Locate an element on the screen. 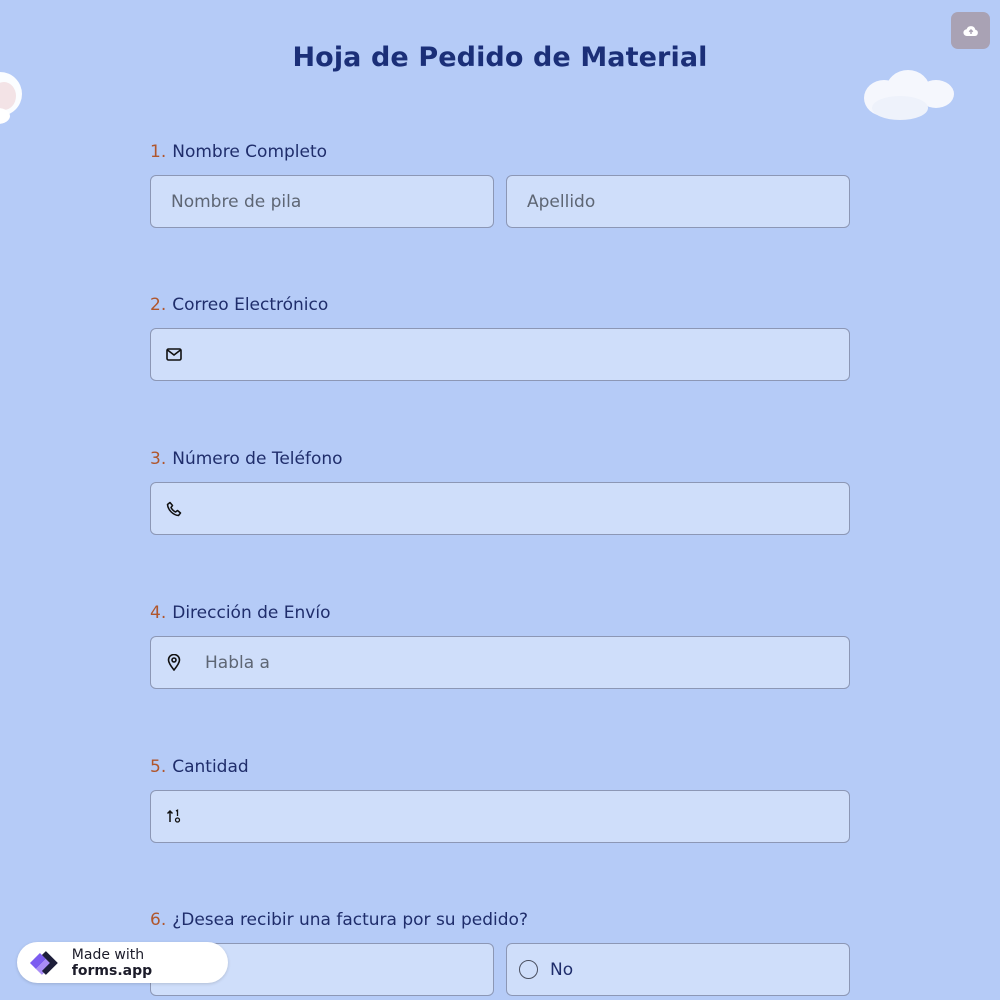 The height and width of the screenshot is (1000, 1000). phone-field is located at coordinates (500, 508).